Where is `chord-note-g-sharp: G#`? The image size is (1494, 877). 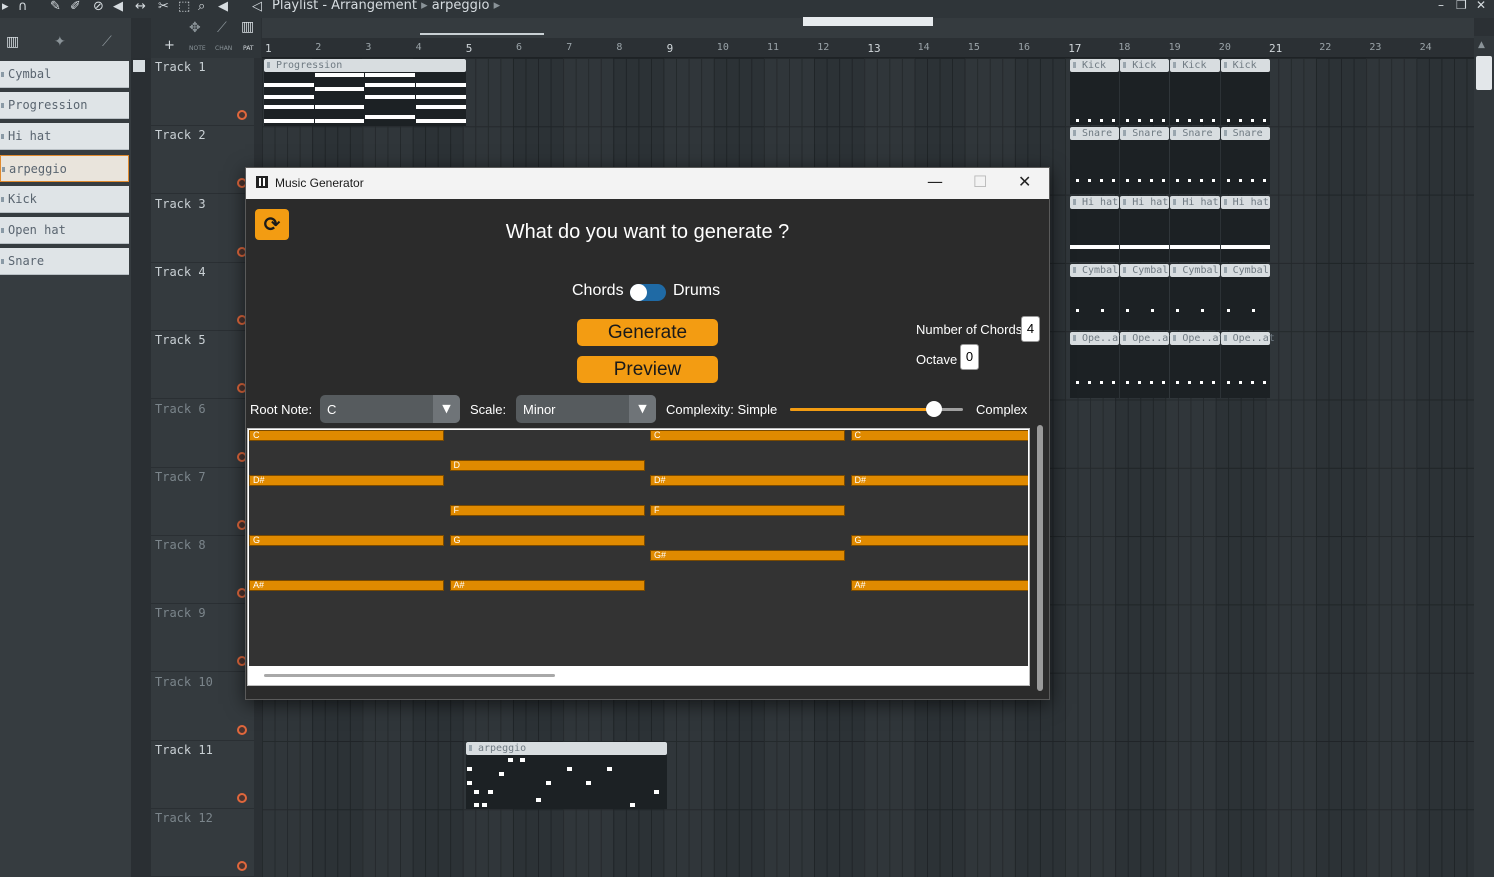 chord-note-g-sharp: G# is located at coordinates (747, 555).